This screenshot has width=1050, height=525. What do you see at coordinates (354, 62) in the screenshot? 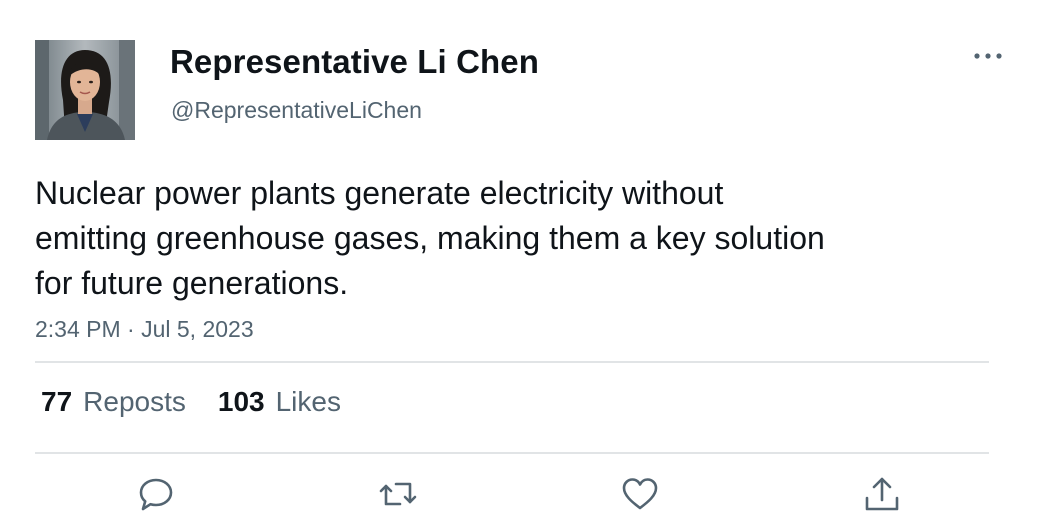
I see `author-display-name: Representative Li Chen` at bounding box center [354, 62].